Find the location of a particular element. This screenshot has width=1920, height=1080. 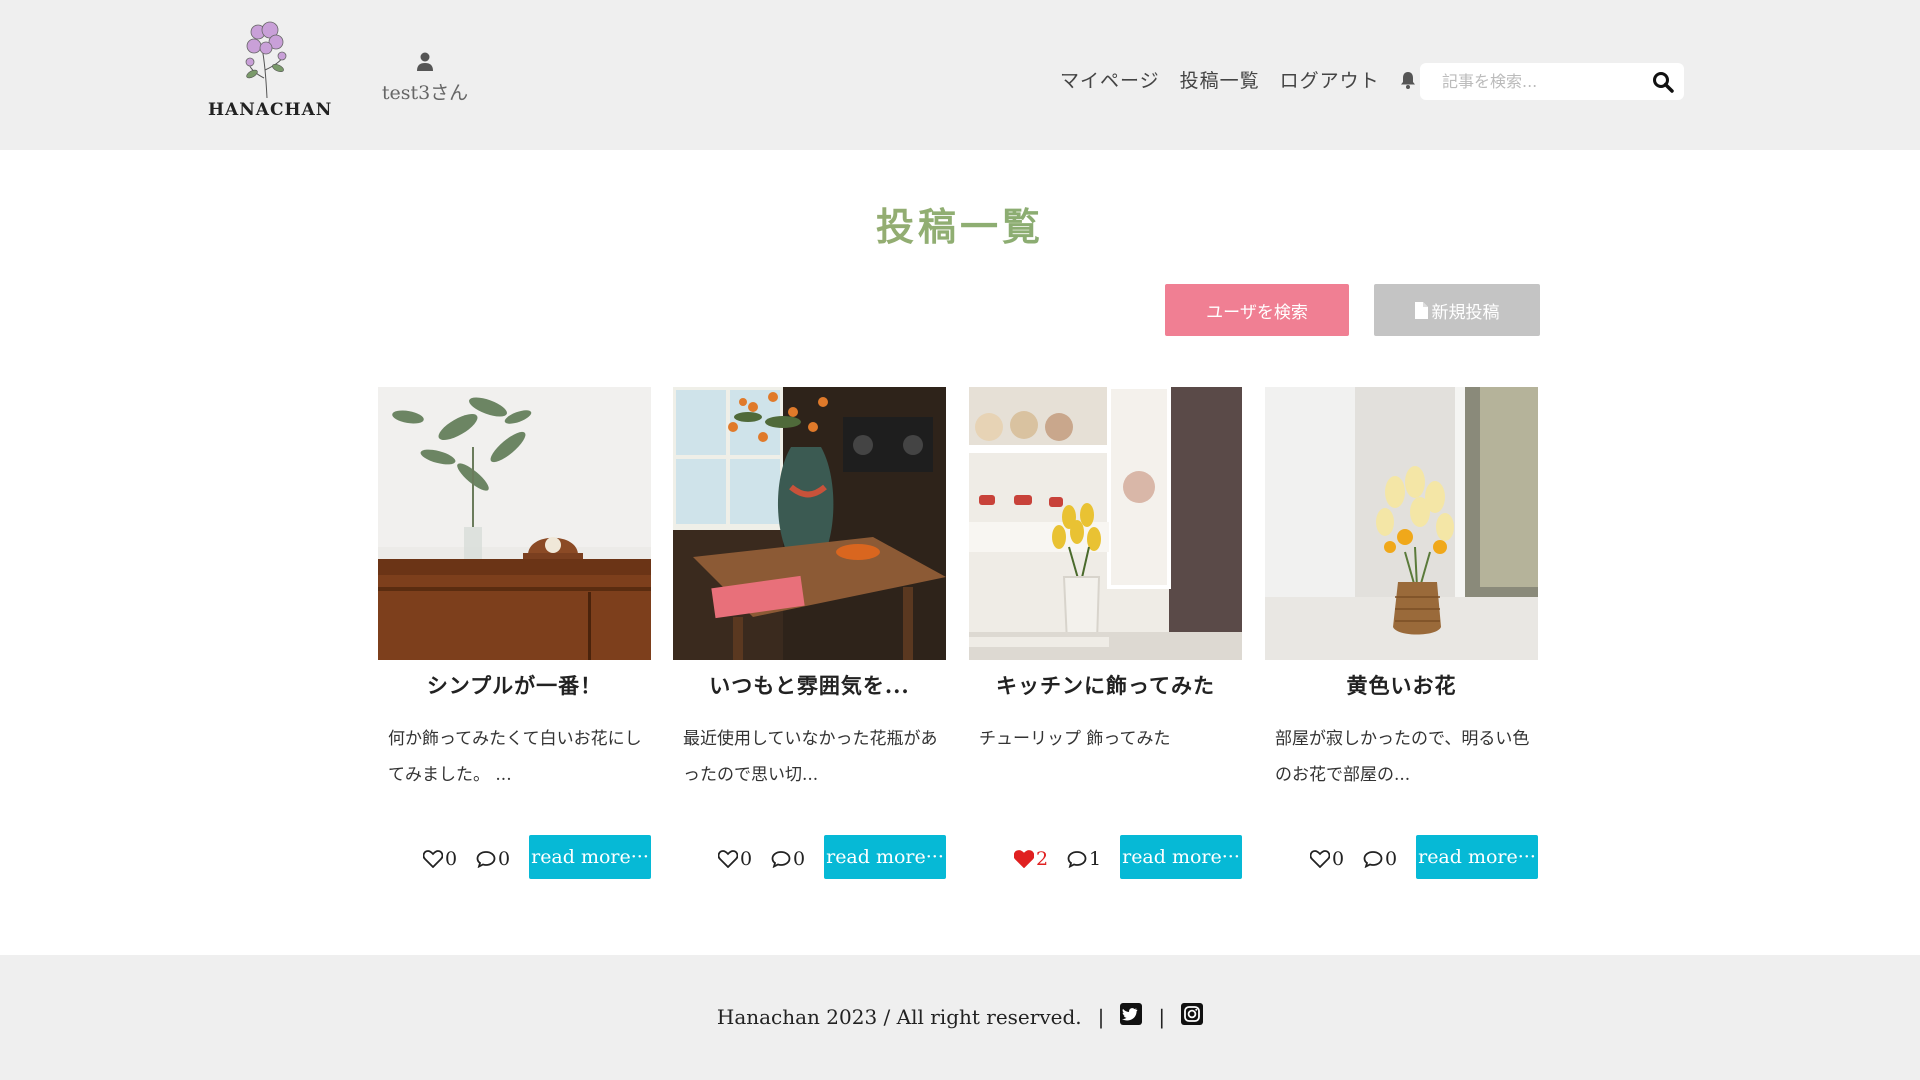

post-excerpt: チューリップ 飾ってみた is located at coordinates (1075, 739).